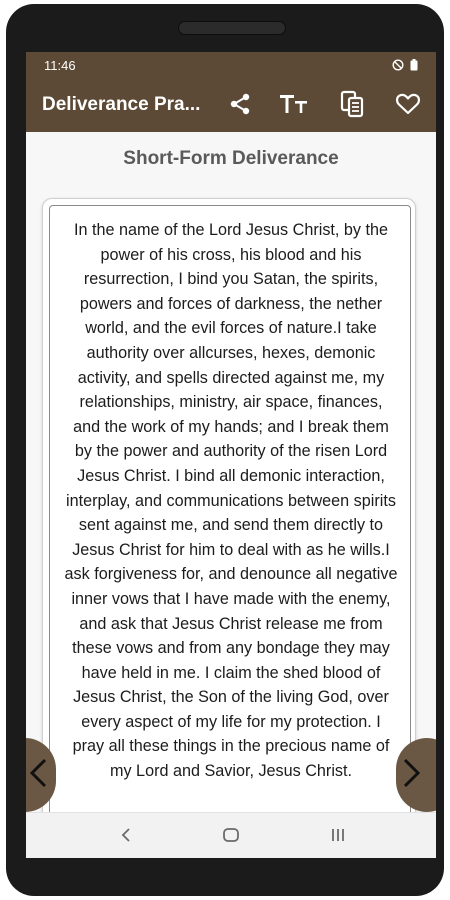 The image size is (450, 900). I want to click on share-button, so click(240, 106).